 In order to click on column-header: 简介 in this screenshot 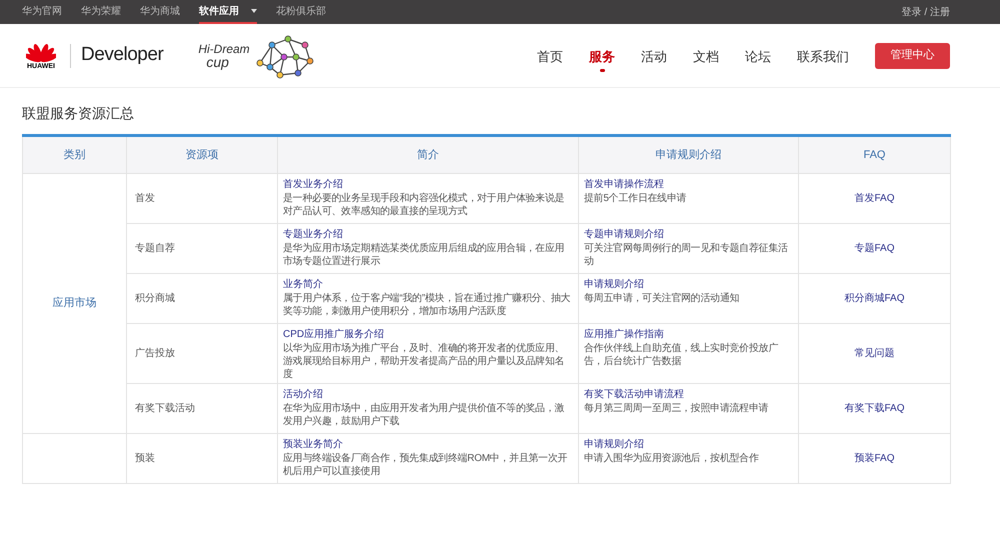, I will do `click(428, 155)`.